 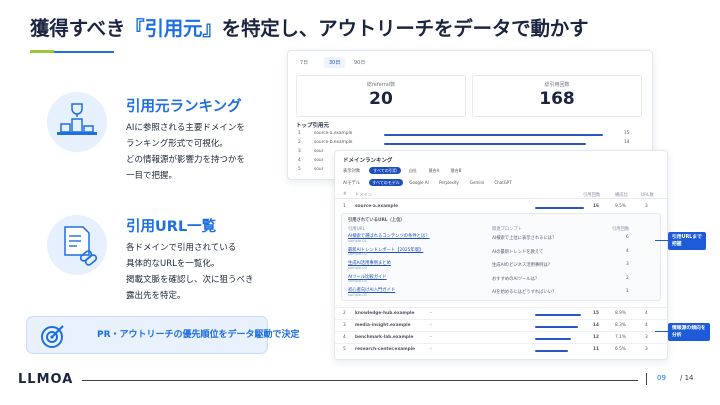 What do you see at coordinates (592, 195) in the screenshot?
I see `col-count: 引用回数` at bounding box center [592, 195].